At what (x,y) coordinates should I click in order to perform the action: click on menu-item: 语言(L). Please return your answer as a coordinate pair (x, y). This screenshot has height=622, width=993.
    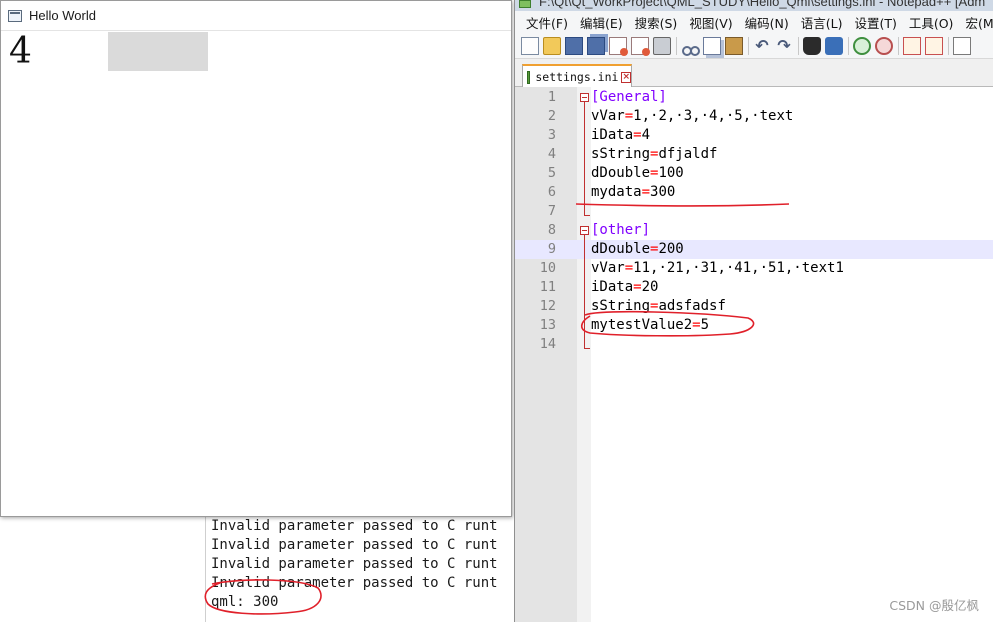
    Looking at the image, I should click on (822, 22).